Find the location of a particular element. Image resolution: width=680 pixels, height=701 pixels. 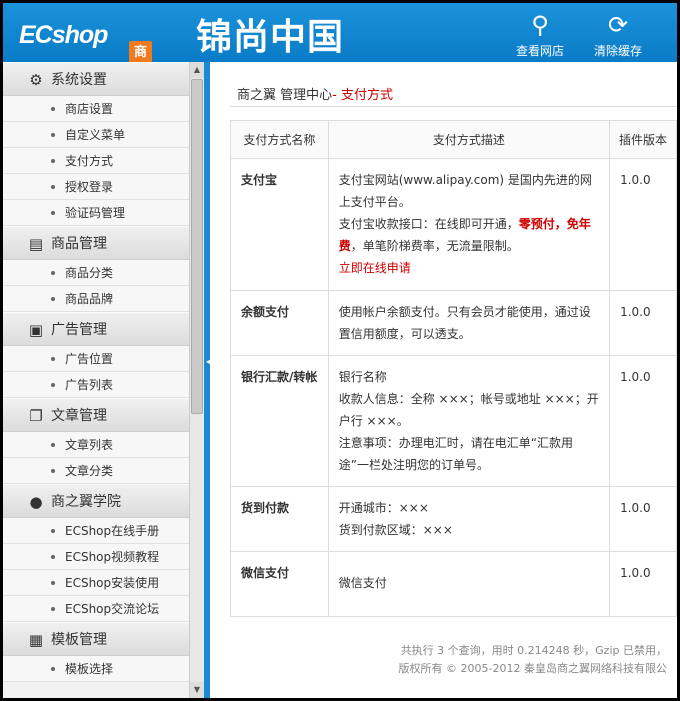

sidebar-group-templates: ▦ 模板管理 is located at coordinates (96, 639).